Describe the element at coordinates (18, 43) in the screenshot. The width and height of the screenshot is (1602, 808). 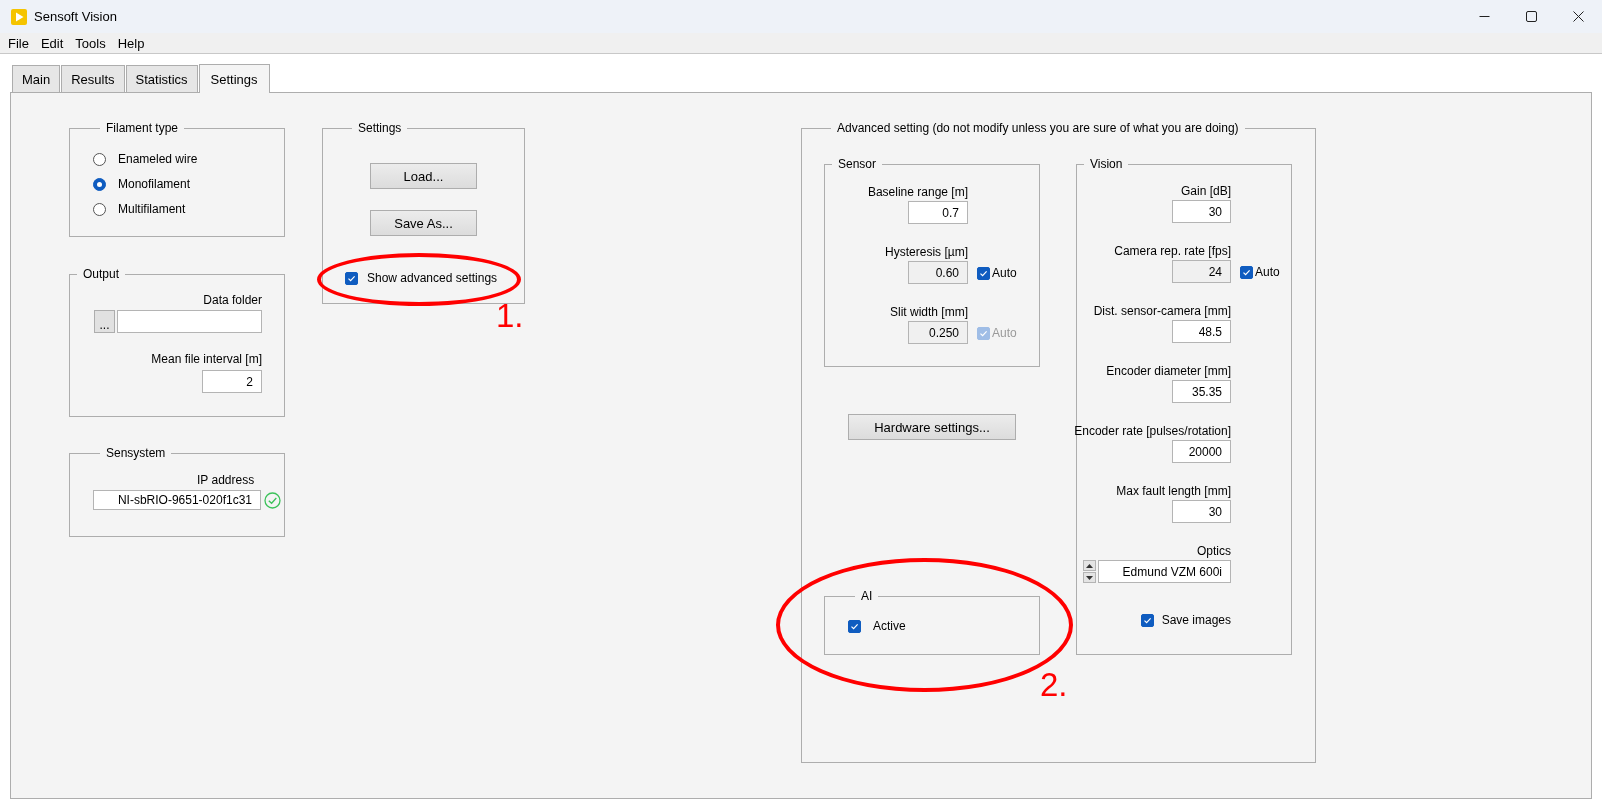
I see `menu-item: File` at that location.